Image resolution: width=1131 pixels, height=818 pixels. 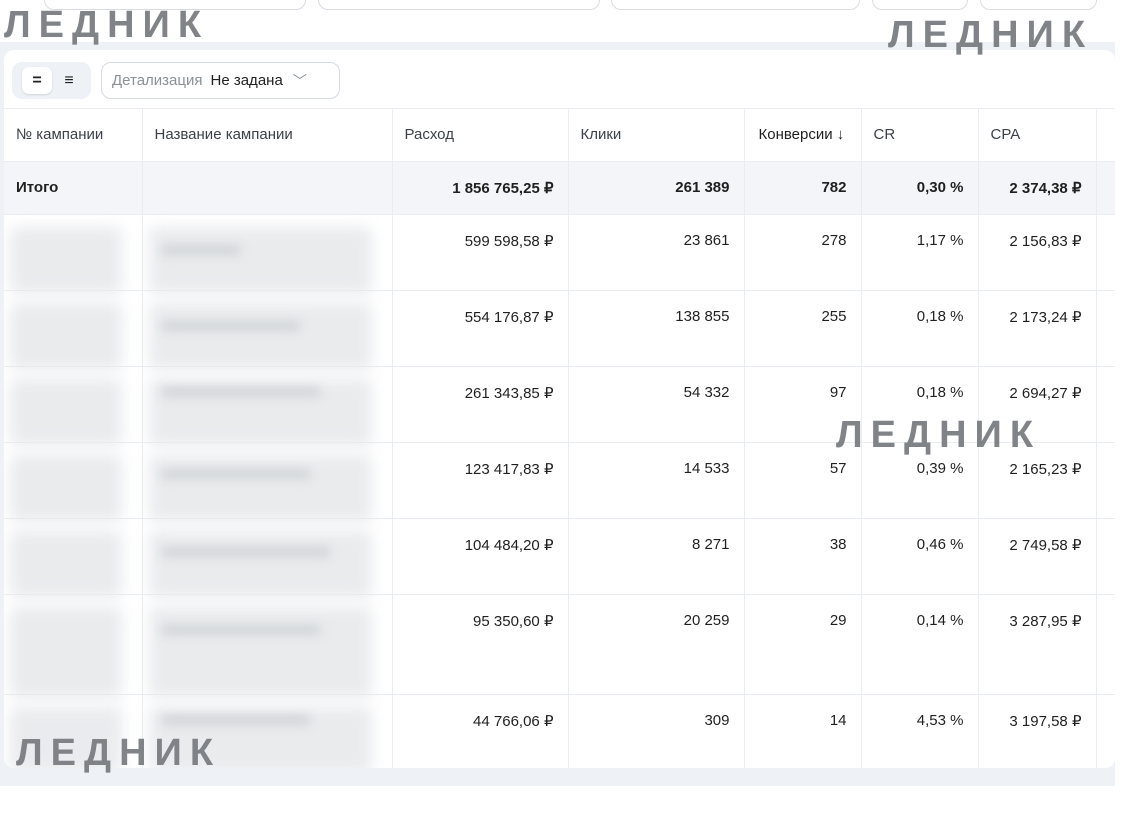 I want to click on row-expense: 44 766,06 ₽, so click(x=480, y=731).